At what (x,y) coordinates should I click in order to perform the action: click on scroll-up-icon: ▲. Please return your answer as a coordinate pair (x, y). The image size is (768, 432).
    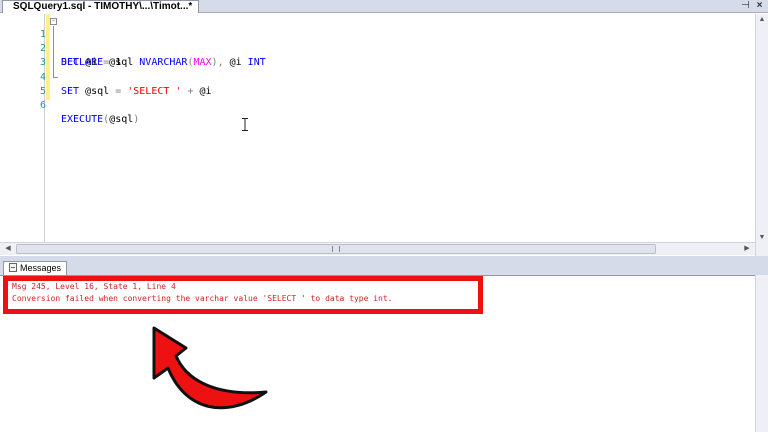
    Looking at the image, I should click on (762, 20).